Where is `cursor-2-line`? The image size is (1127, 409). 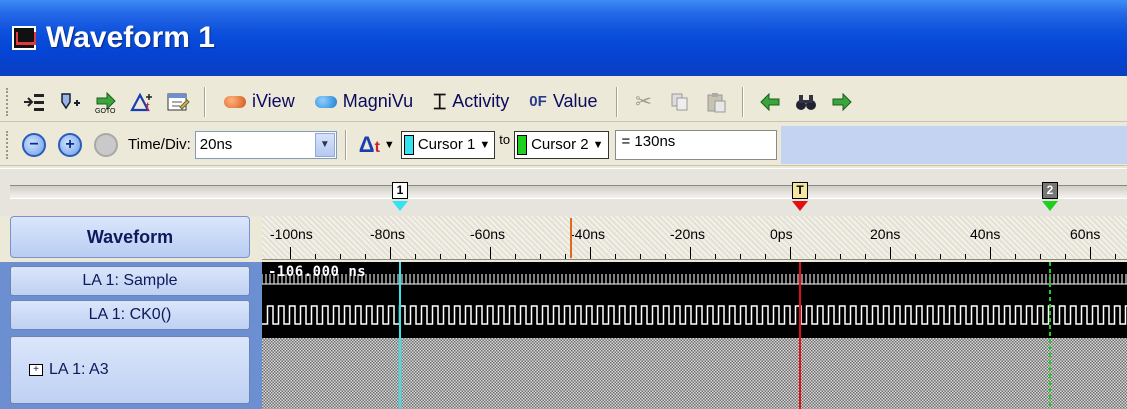
cursor-2-line is located at coordinates (1050, 335).